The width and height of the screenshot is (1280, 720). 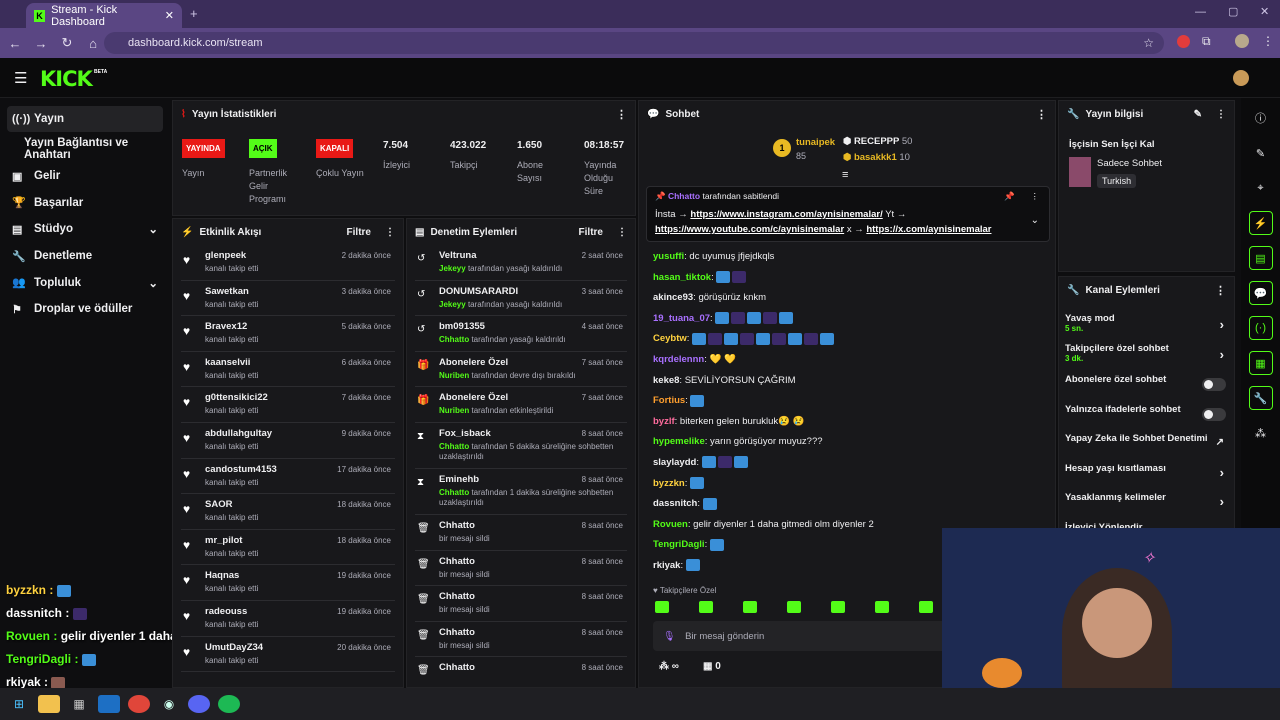 What do you see at coordinates (1242, 41) in the screenshot?
I see `profile-avatar` at bounding box center [1242, 41].